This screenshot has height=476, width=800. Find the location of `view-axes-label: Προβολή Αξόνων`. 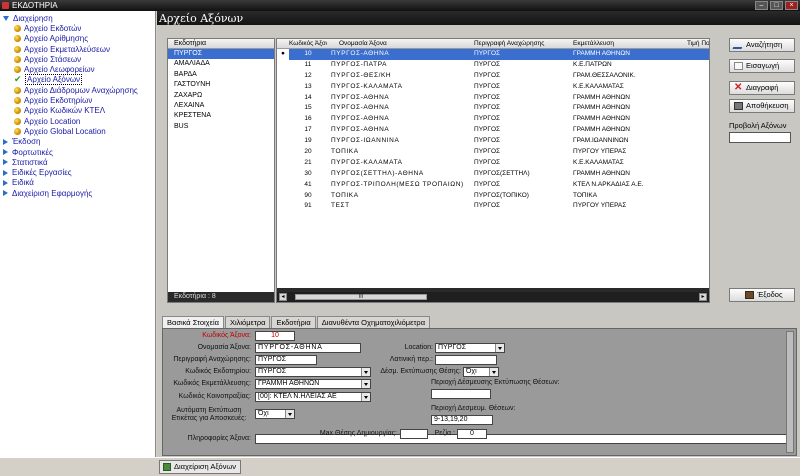

view-axes-label: Προβολή Αξόνων is located at coordinates (758, 125).